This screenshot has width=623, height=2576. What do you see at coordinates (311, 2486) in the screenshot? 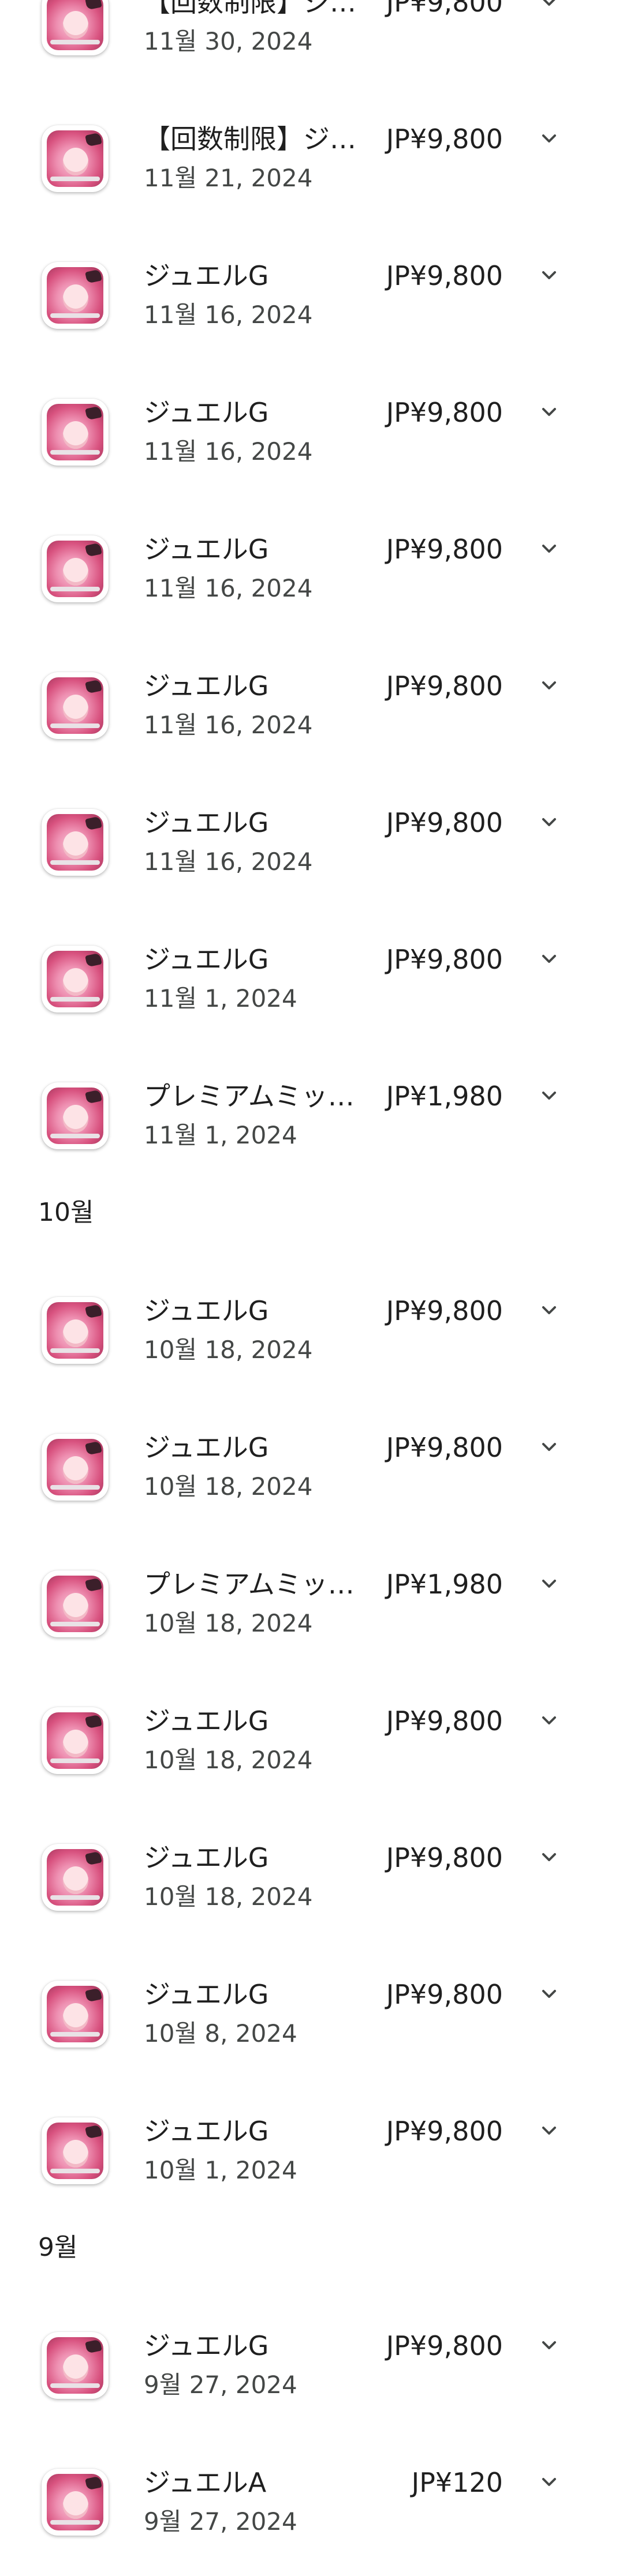
I see `purchase-list-item: ジュエルA 9월 27, 2024 JP¥120` at bounding box center [311, 2486].